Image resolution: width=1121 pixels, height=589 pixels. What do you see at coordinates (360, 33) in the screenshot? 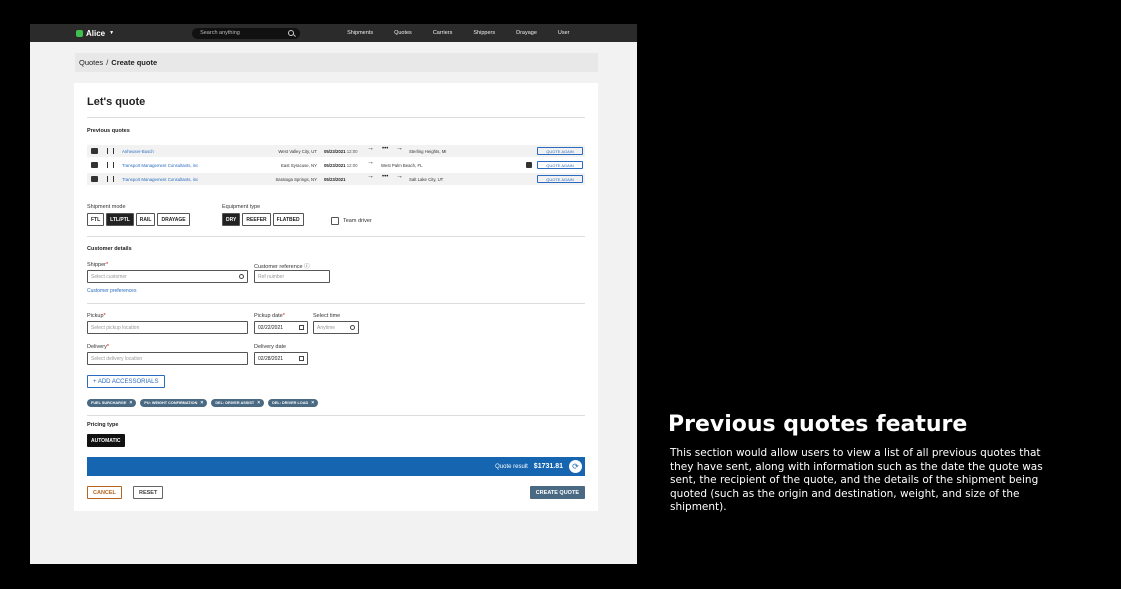
I see `nav-shipments: Shipments` at bounding box center [360, 33].